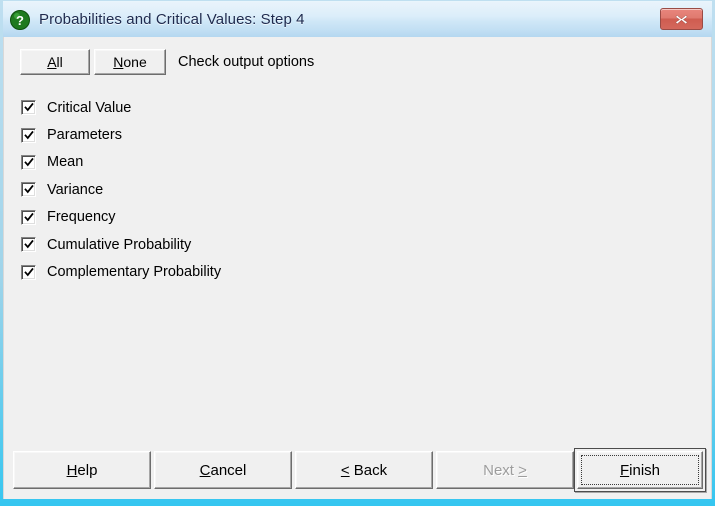 This screenshot has width=715, height=506. I want to click on none-button-label: one, so click(135, 62).